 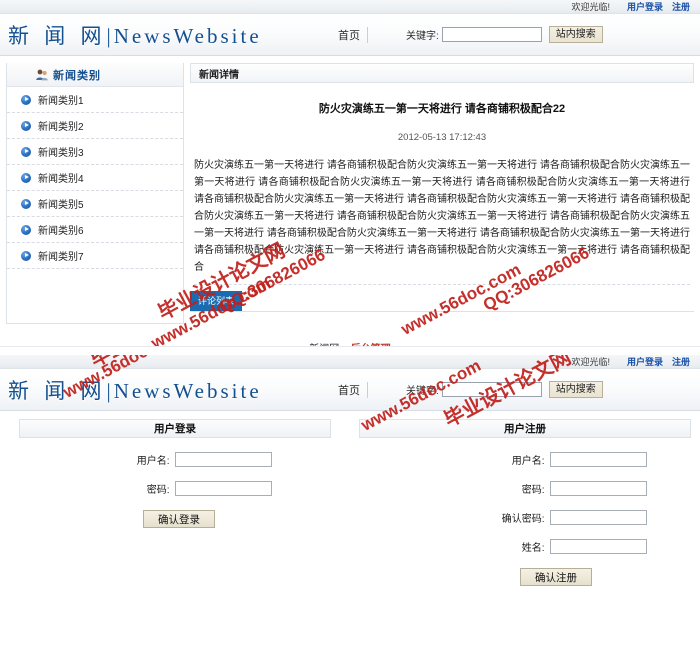 What do you see at coordinates (61, 205) in the screenshot?
I see `sidebar-item-label: 新闻类别5` at bounding box center [61, 205].